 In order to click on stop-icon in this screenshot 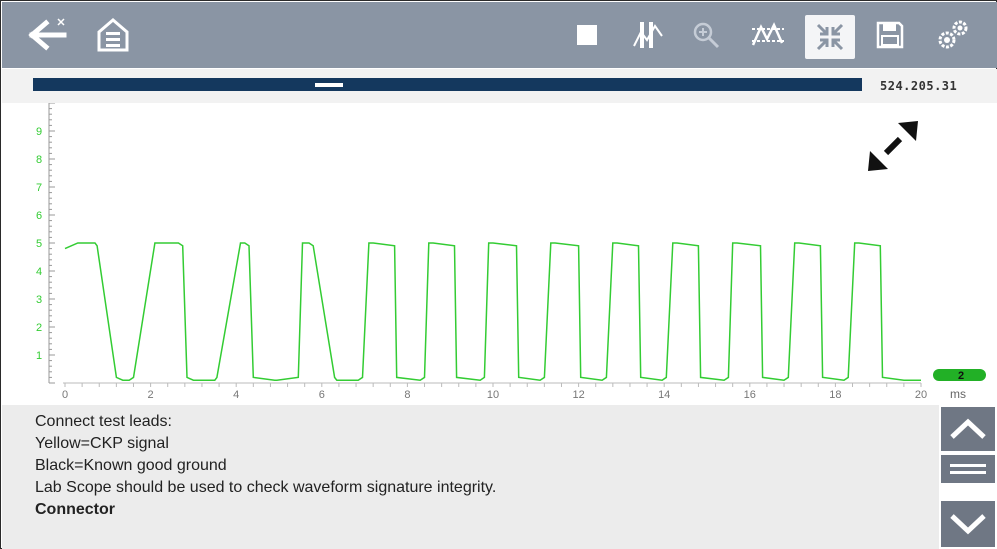, I will do `click(587, 35)`.